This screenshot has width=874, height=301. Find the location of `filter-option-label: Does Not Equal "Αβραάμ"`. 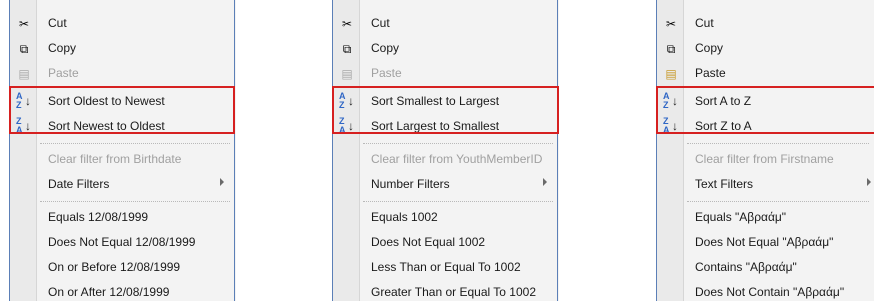

filter-option-label: Does Not Equal "Αβραάμ" is located at coordinates (764, 242).